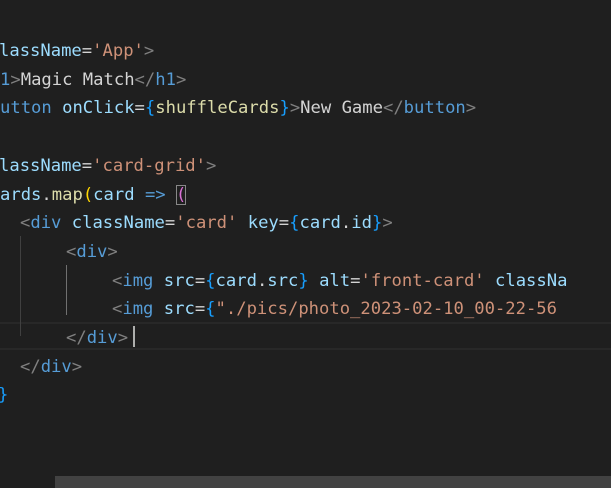  Describe the element at coordinates (66, 290) in the screenshot. I see `indent-guide-active` at that location.